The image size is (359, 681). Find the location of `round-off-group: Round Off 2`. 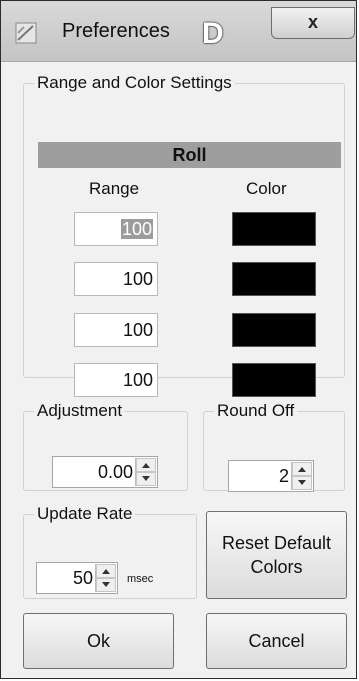

round-off-group: Round Off 2 is located at coordinates (274, 446).